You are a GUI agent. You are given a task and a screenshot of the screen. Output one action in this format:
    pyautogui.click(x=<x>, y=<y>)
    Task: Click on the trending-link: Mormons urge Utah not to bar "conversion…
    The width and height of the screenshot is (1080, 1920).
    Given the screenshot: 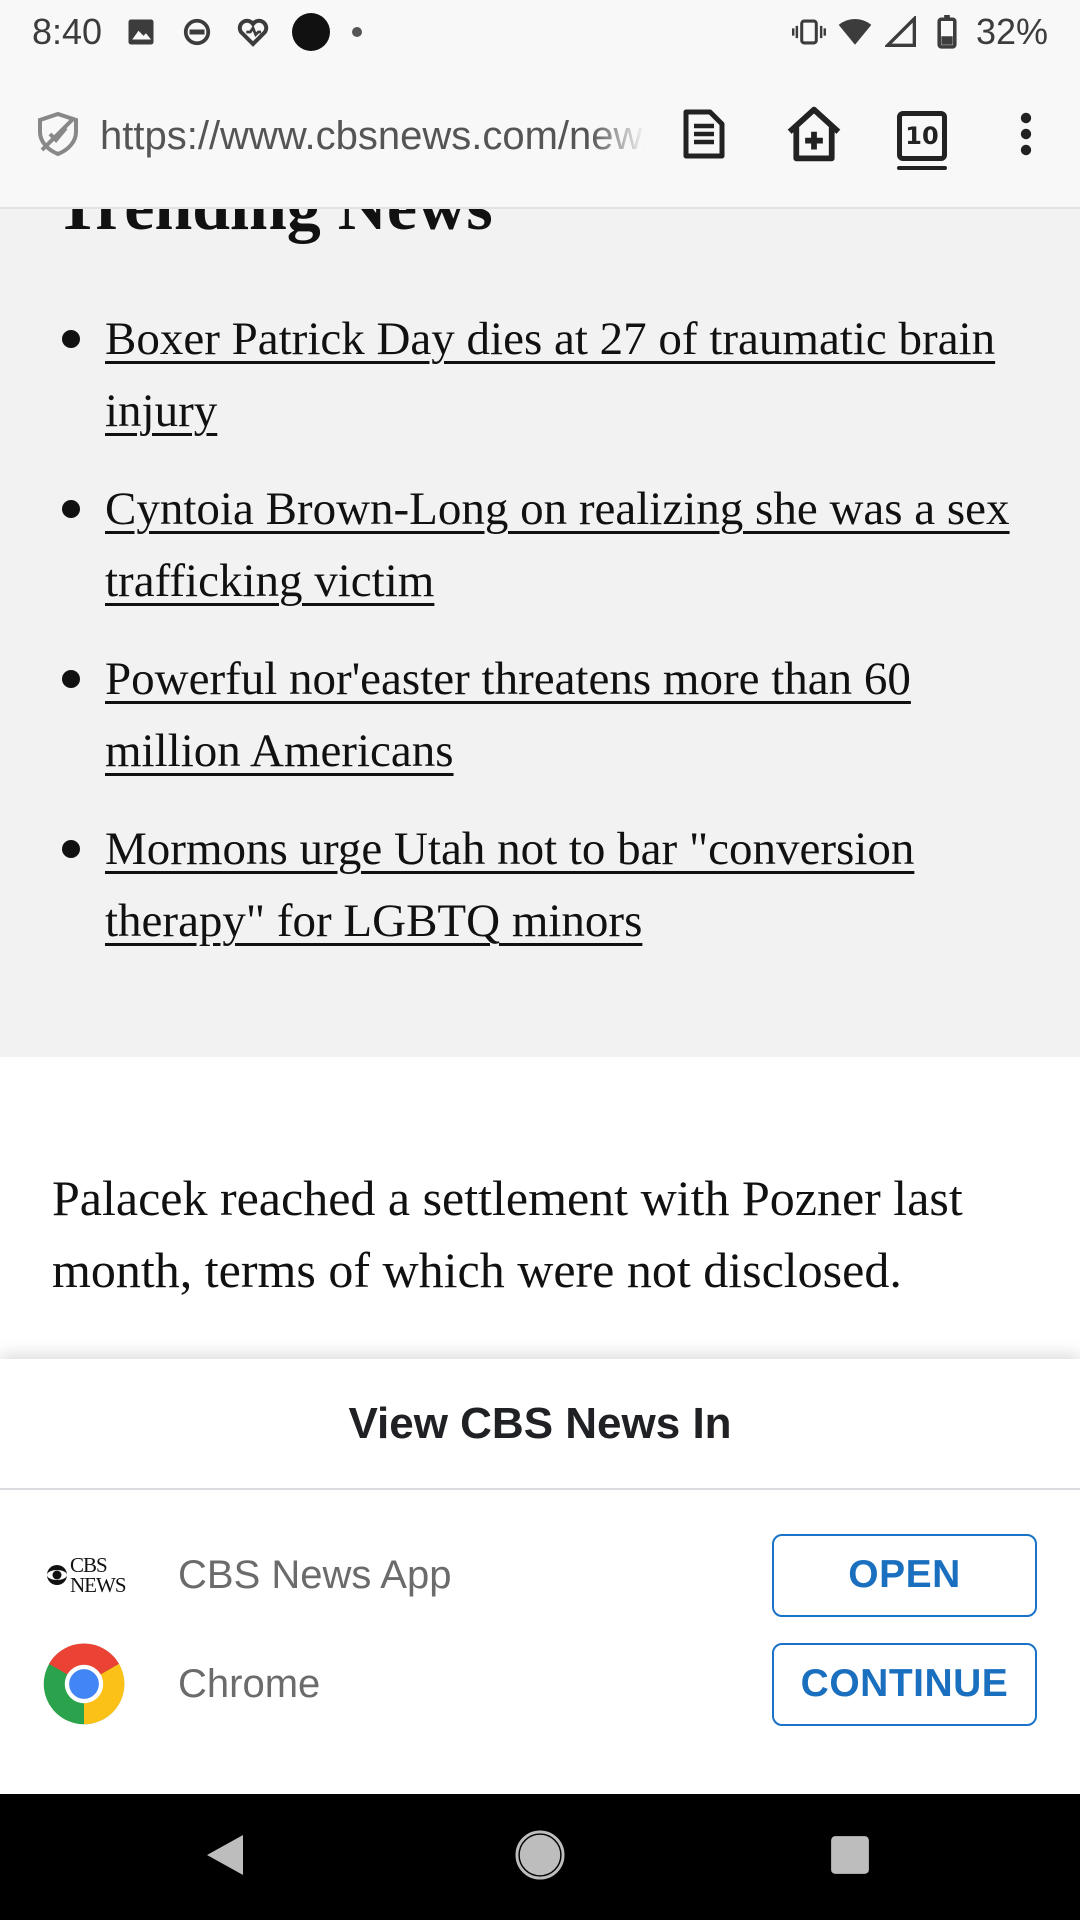 What is the action you would take?
    pyautogui.click(x=509, y=885)
    